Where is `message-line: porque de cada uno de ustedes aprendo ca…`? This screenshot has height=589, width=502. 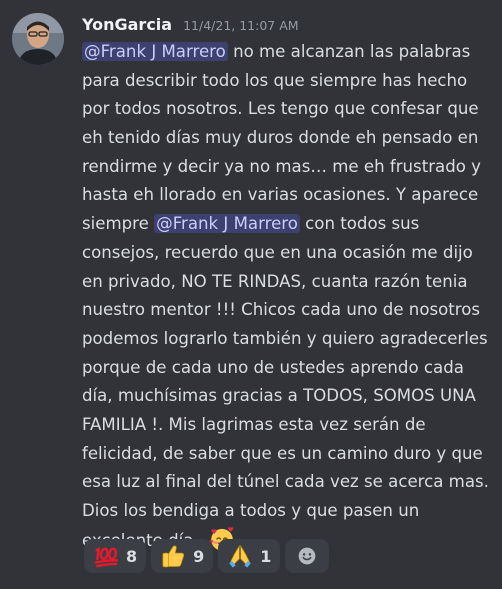 message-line: porque de cada uno de ustedes aprendo ca… is located at coordinates (289, 368).